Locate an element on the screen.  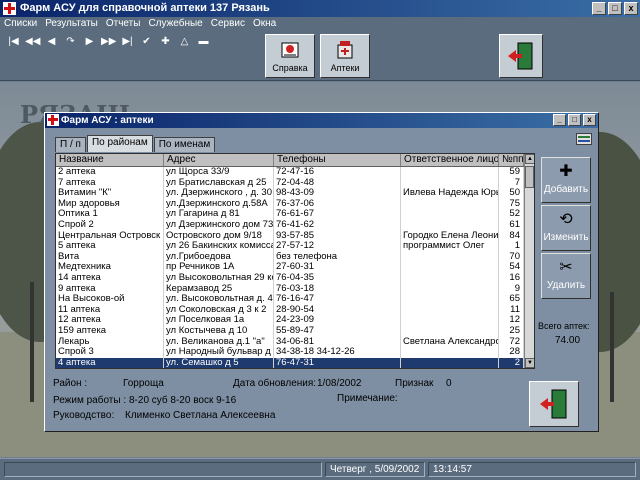
cell-name: Медтехника is located at coordinates (110, 267).